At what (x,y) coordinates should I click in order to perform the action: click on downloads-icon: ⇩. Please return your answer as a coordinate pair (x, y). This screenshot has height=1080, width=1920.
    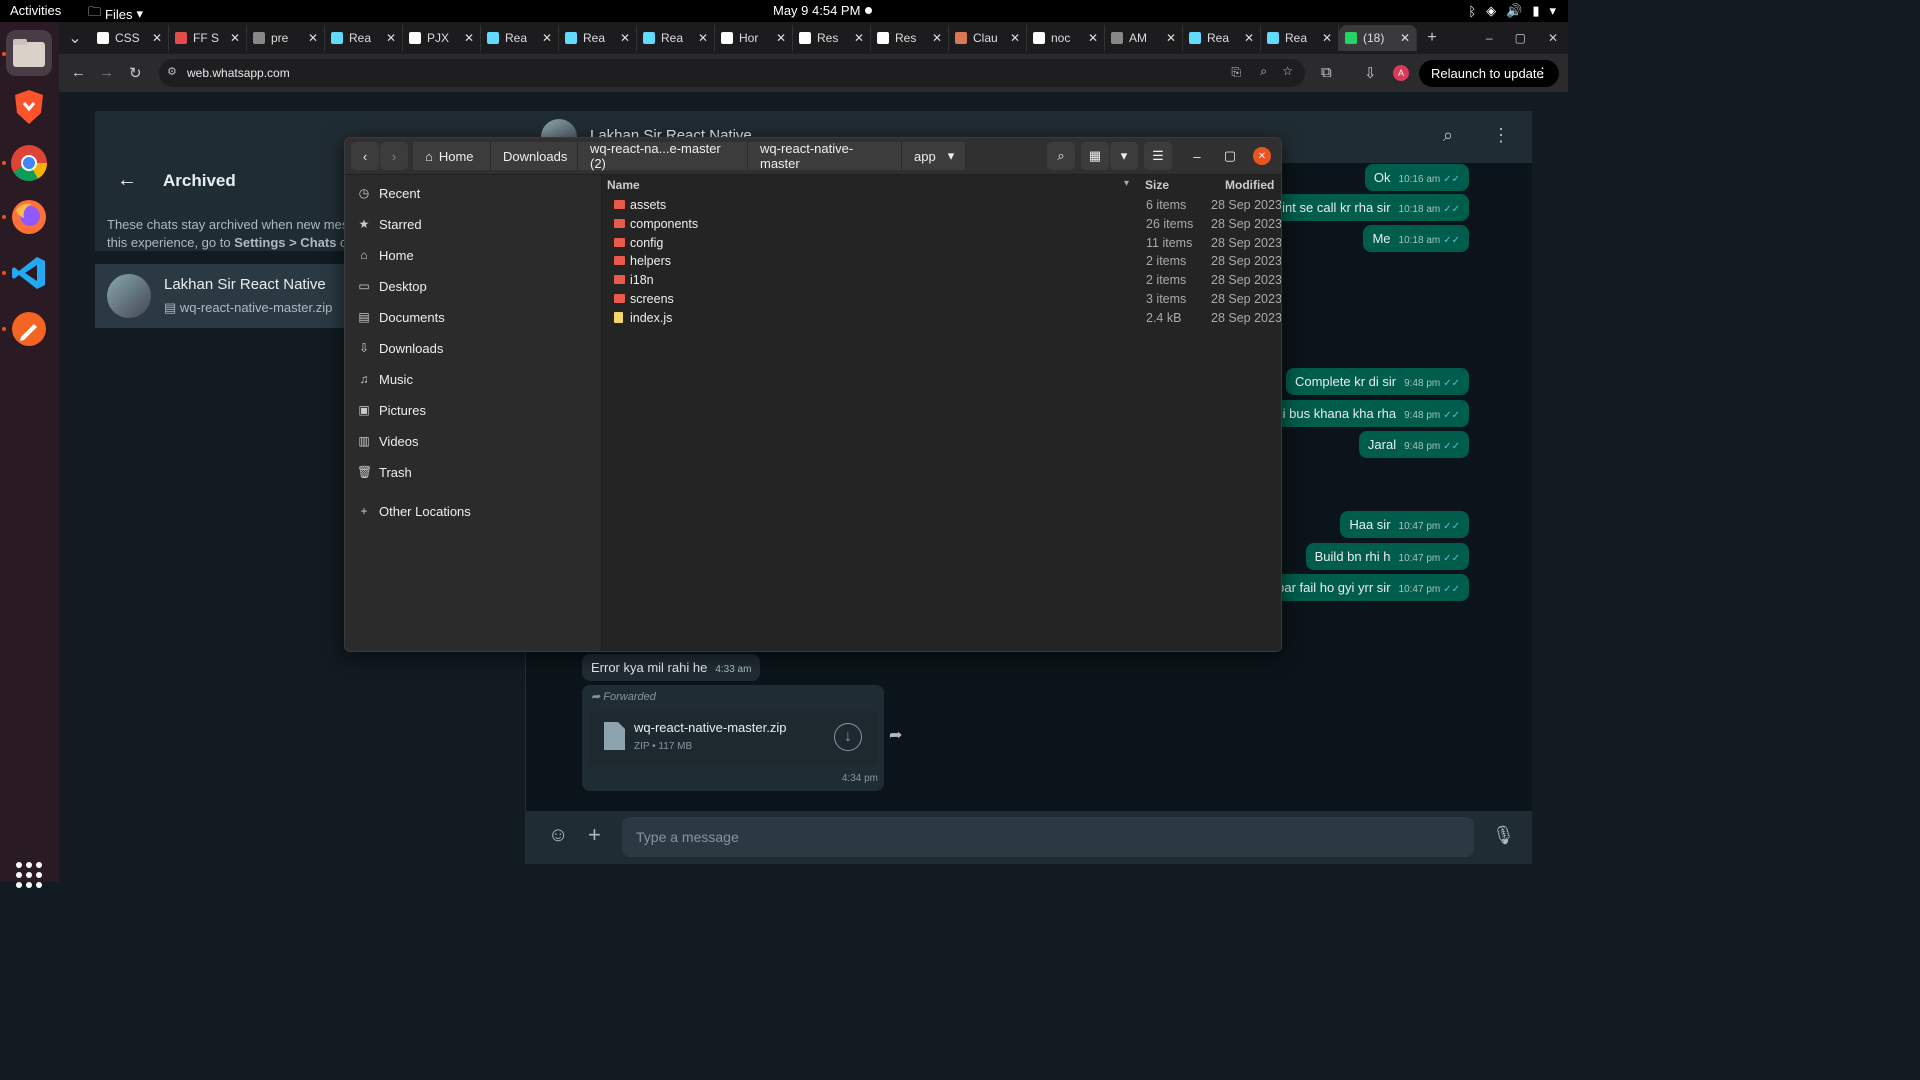
    Looking at the image, I should click on (1370, 73).